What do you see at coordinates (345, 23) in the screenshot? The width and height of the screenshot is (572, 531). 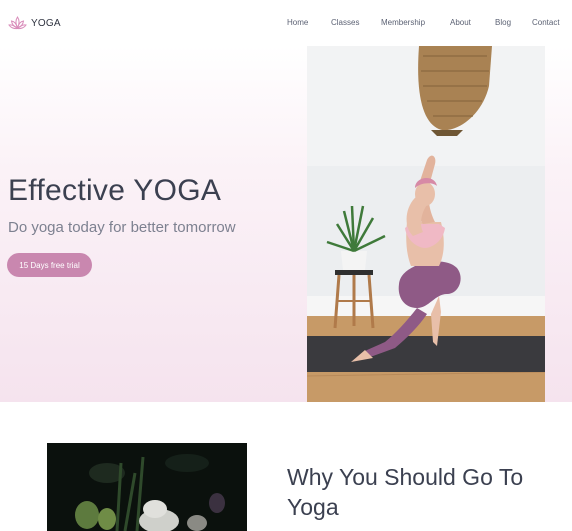 I see `nav-classes: Classes` at bounding box center [345, 23].